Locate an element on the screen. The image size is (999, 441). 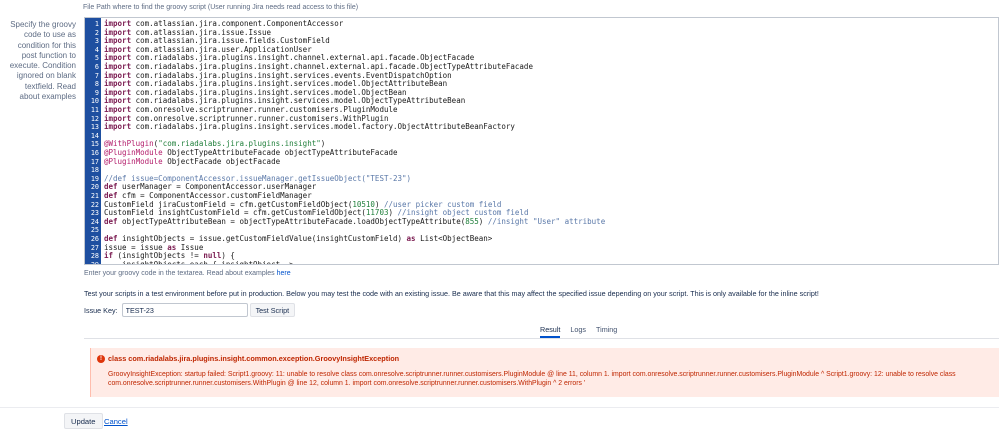
code-token: insightObjects.each { insightObject -> is located at coordinates (199, 262).